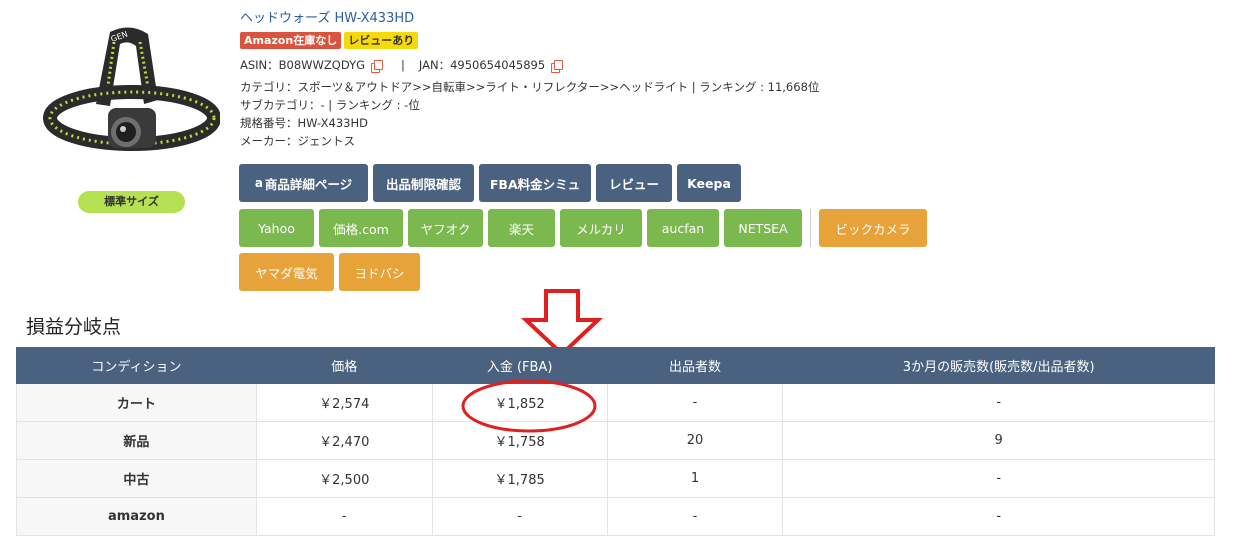 Image resolution: width=1259 pixels, height=560 pixels. I want to click on header-3month-sales: 3か月の販売数(販売数/出品者数), so click(998, 365).